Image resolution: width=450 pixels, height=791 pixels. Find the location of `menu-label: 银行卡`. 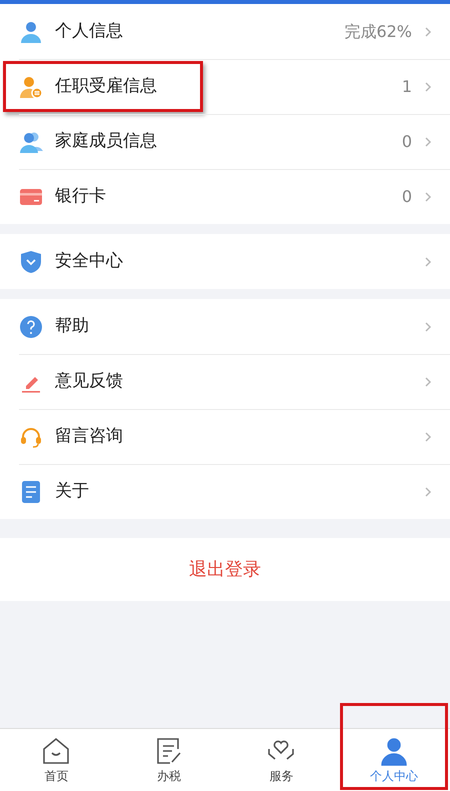

menu-label: 银行卡 is located at coordinates (81, 196).